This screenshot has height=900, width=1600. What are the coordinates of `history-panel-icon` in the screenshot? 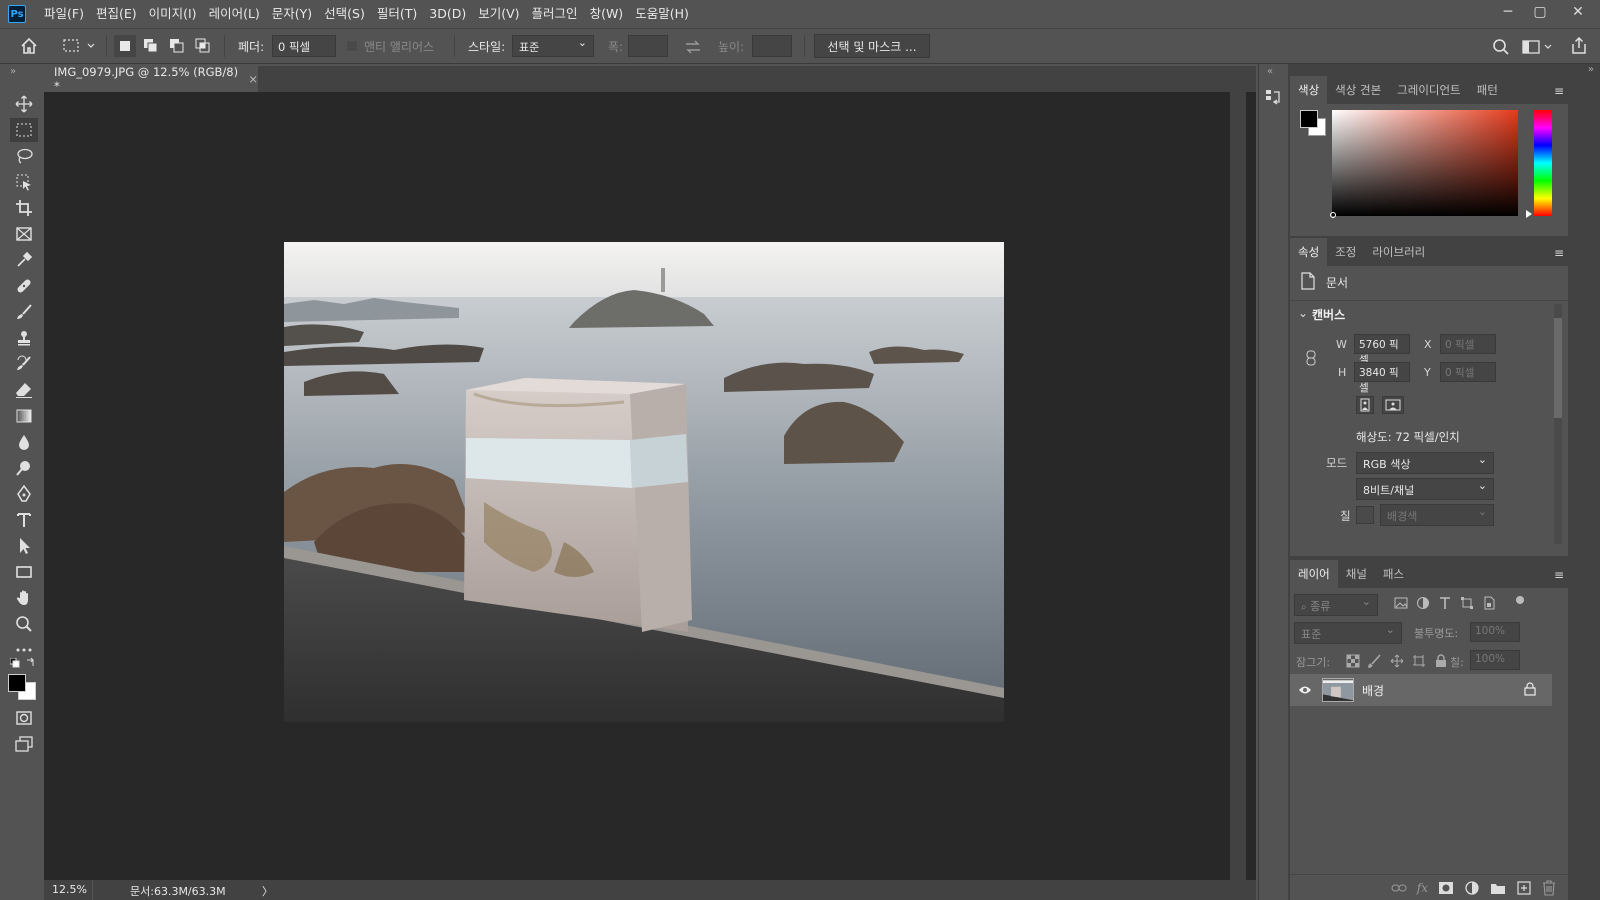 It's located at (1273, 97).